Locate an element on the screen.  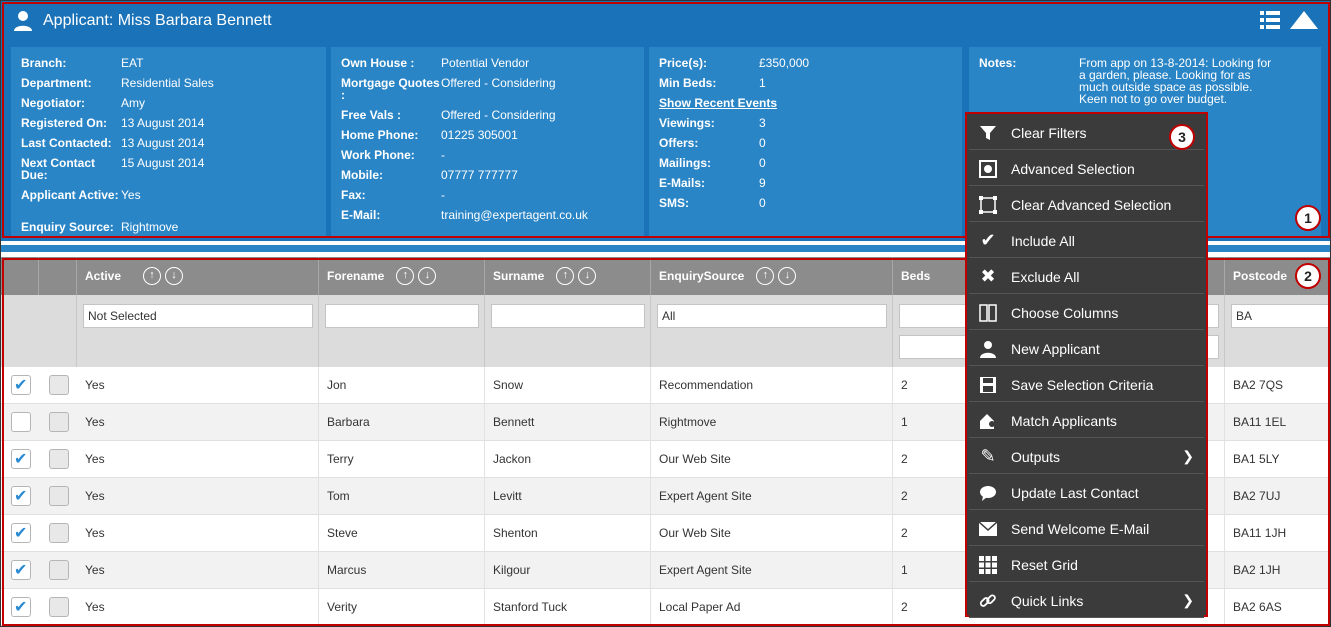
callout-1: 1 is located at coordinates (1308, 218).